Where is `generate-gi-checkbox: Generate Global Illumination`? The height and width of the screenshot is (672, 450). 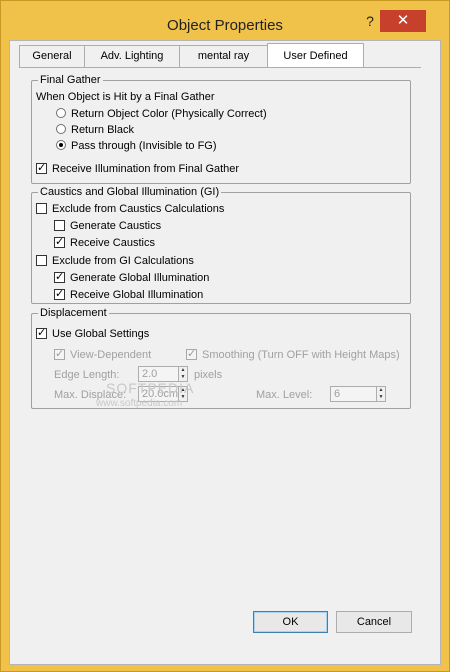 generate-gi-checkbox: Generate Global Illumination is located at coordinates (131, 277).